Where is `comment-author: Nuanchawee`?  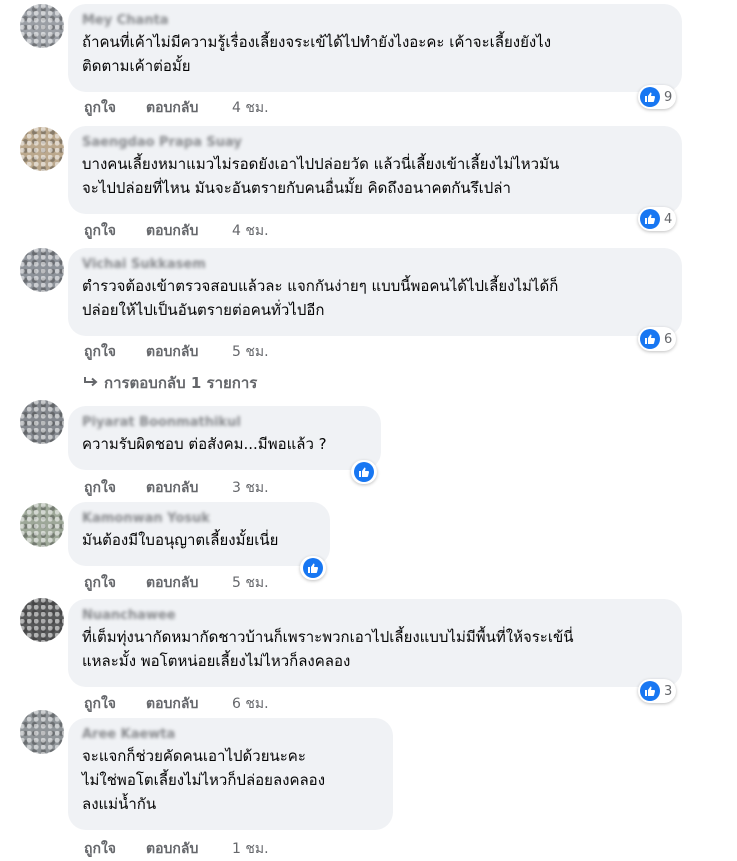 comment-author: Nuanchawee is located at coordinates (375, 616).